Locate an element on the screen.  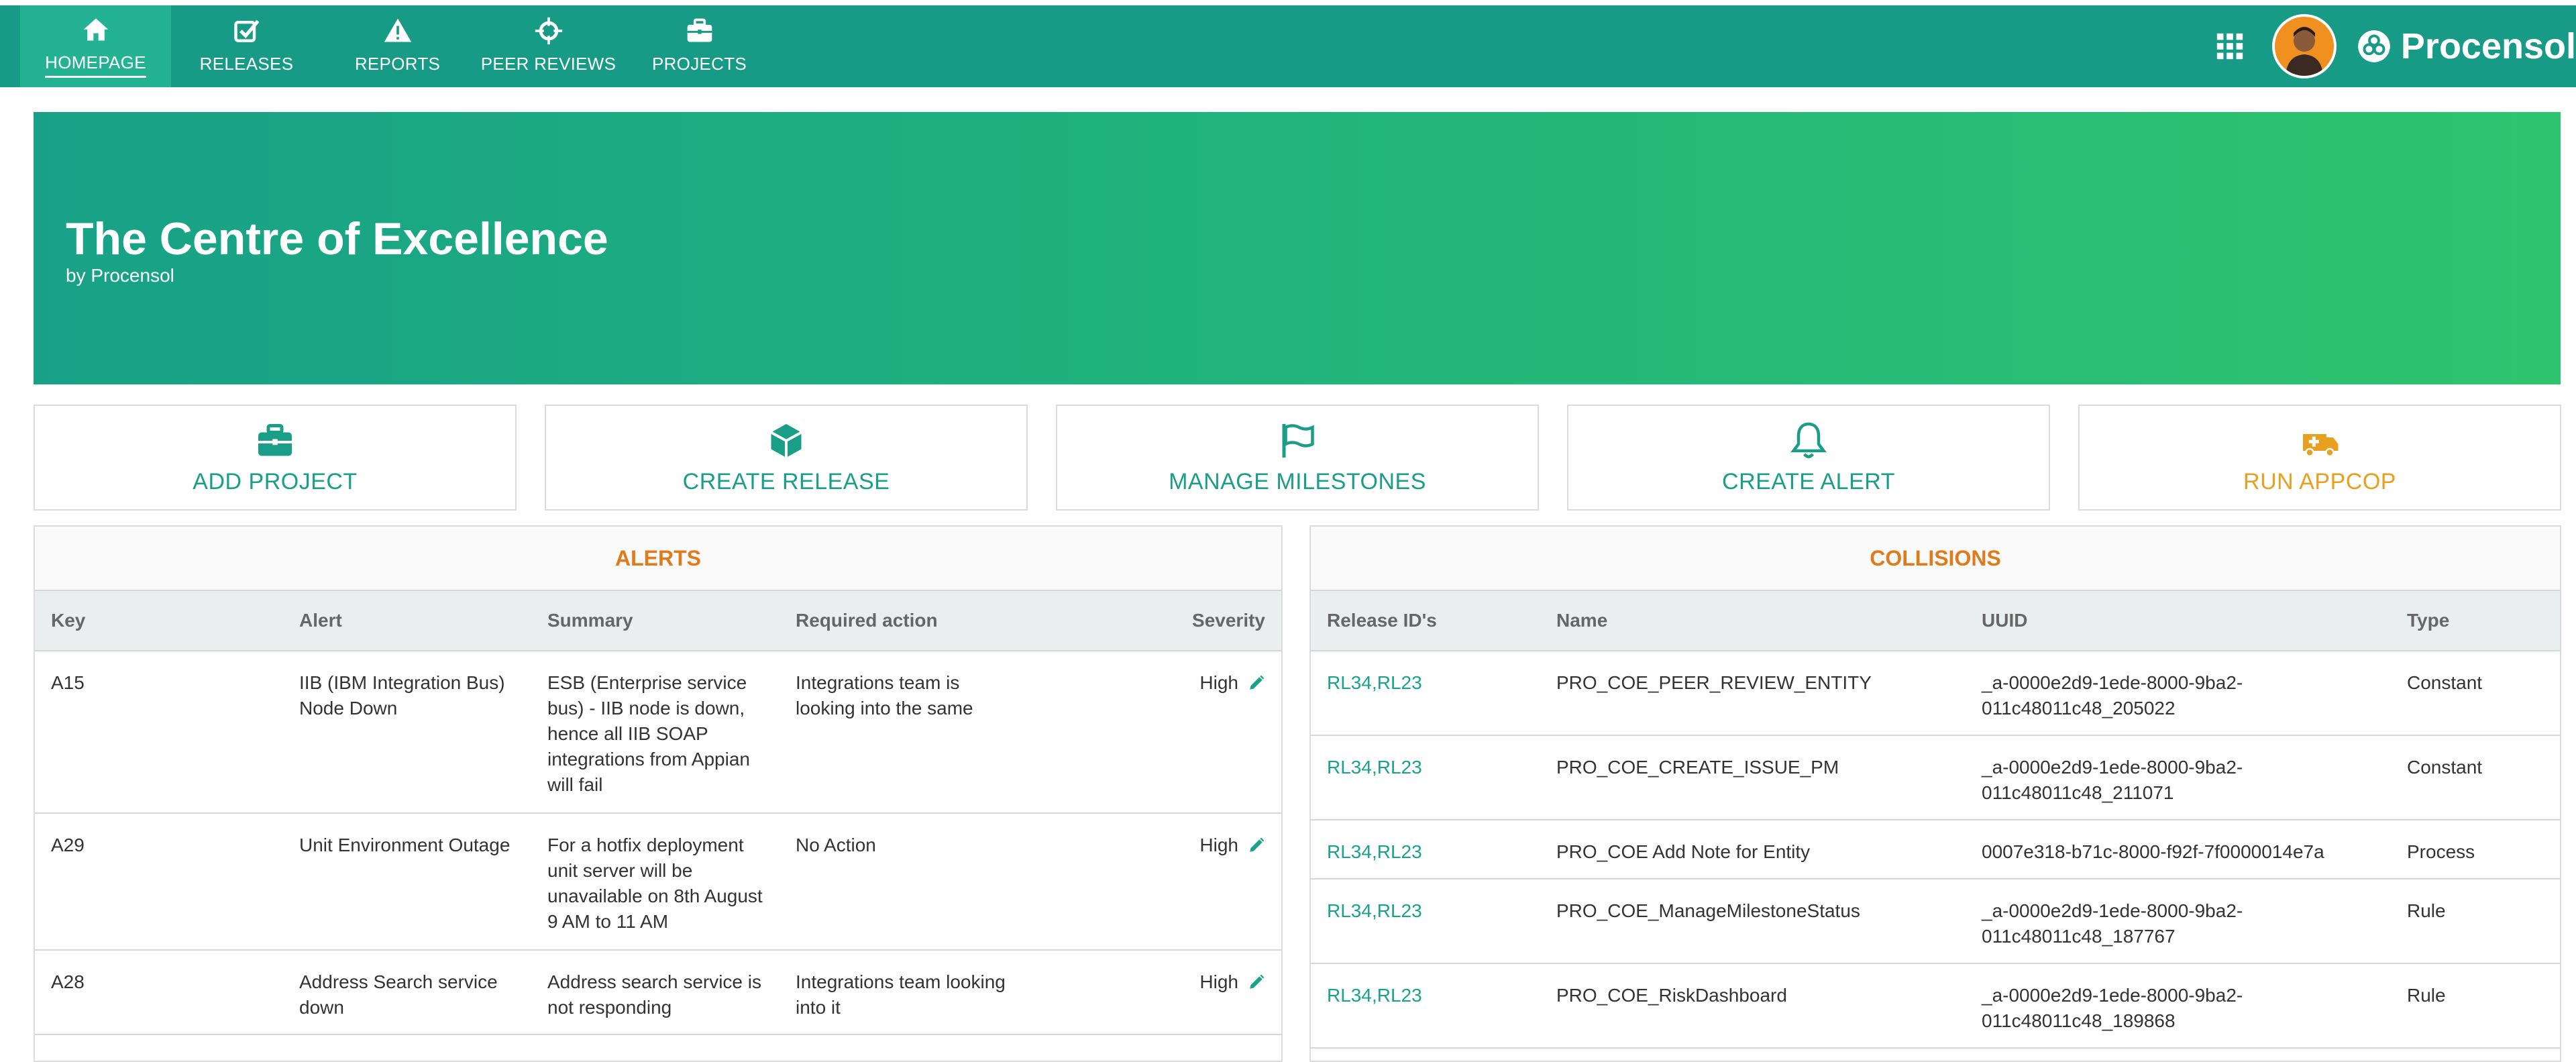
alert-name: IIB (IBM Integration Bus) Node Down is located at coordinates (402, 695).